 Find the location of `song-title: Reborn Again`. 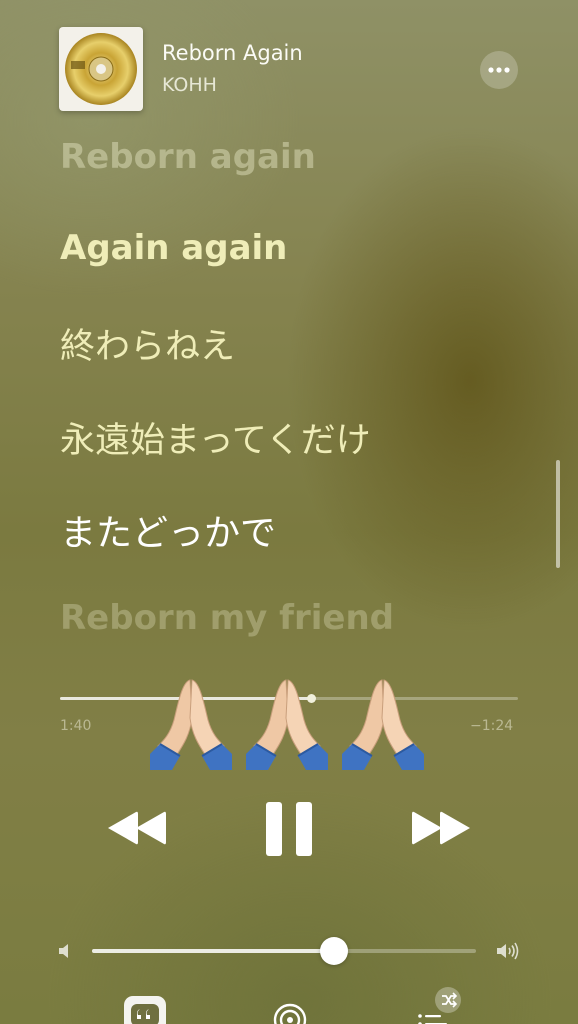

song-title: Reborn Again is located at coordinates (232, 53).